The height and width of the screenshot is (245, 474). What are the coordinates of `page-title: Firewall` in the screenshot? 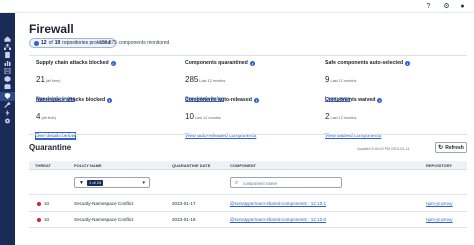 It's located at (51, 29).